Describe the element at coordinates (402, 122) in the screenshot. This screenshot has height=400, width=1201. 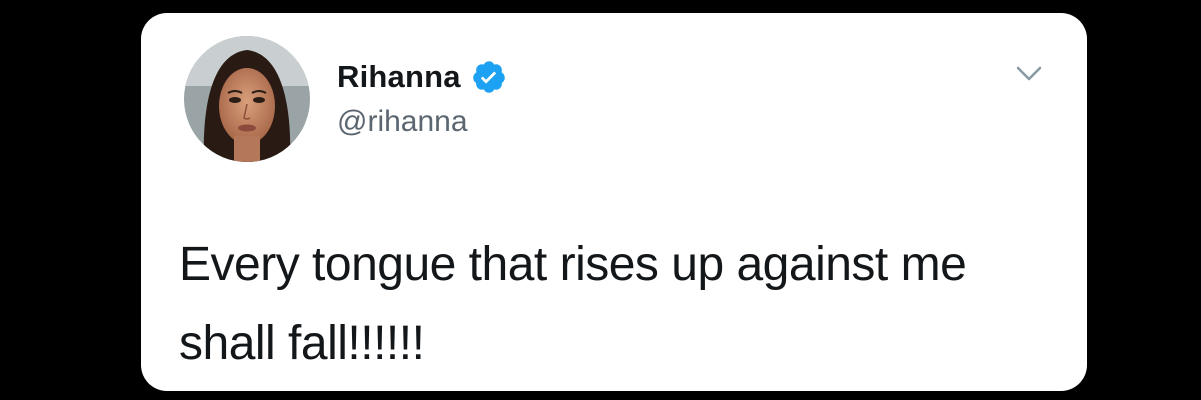
I see `user-handle: @rihanna` at that location.